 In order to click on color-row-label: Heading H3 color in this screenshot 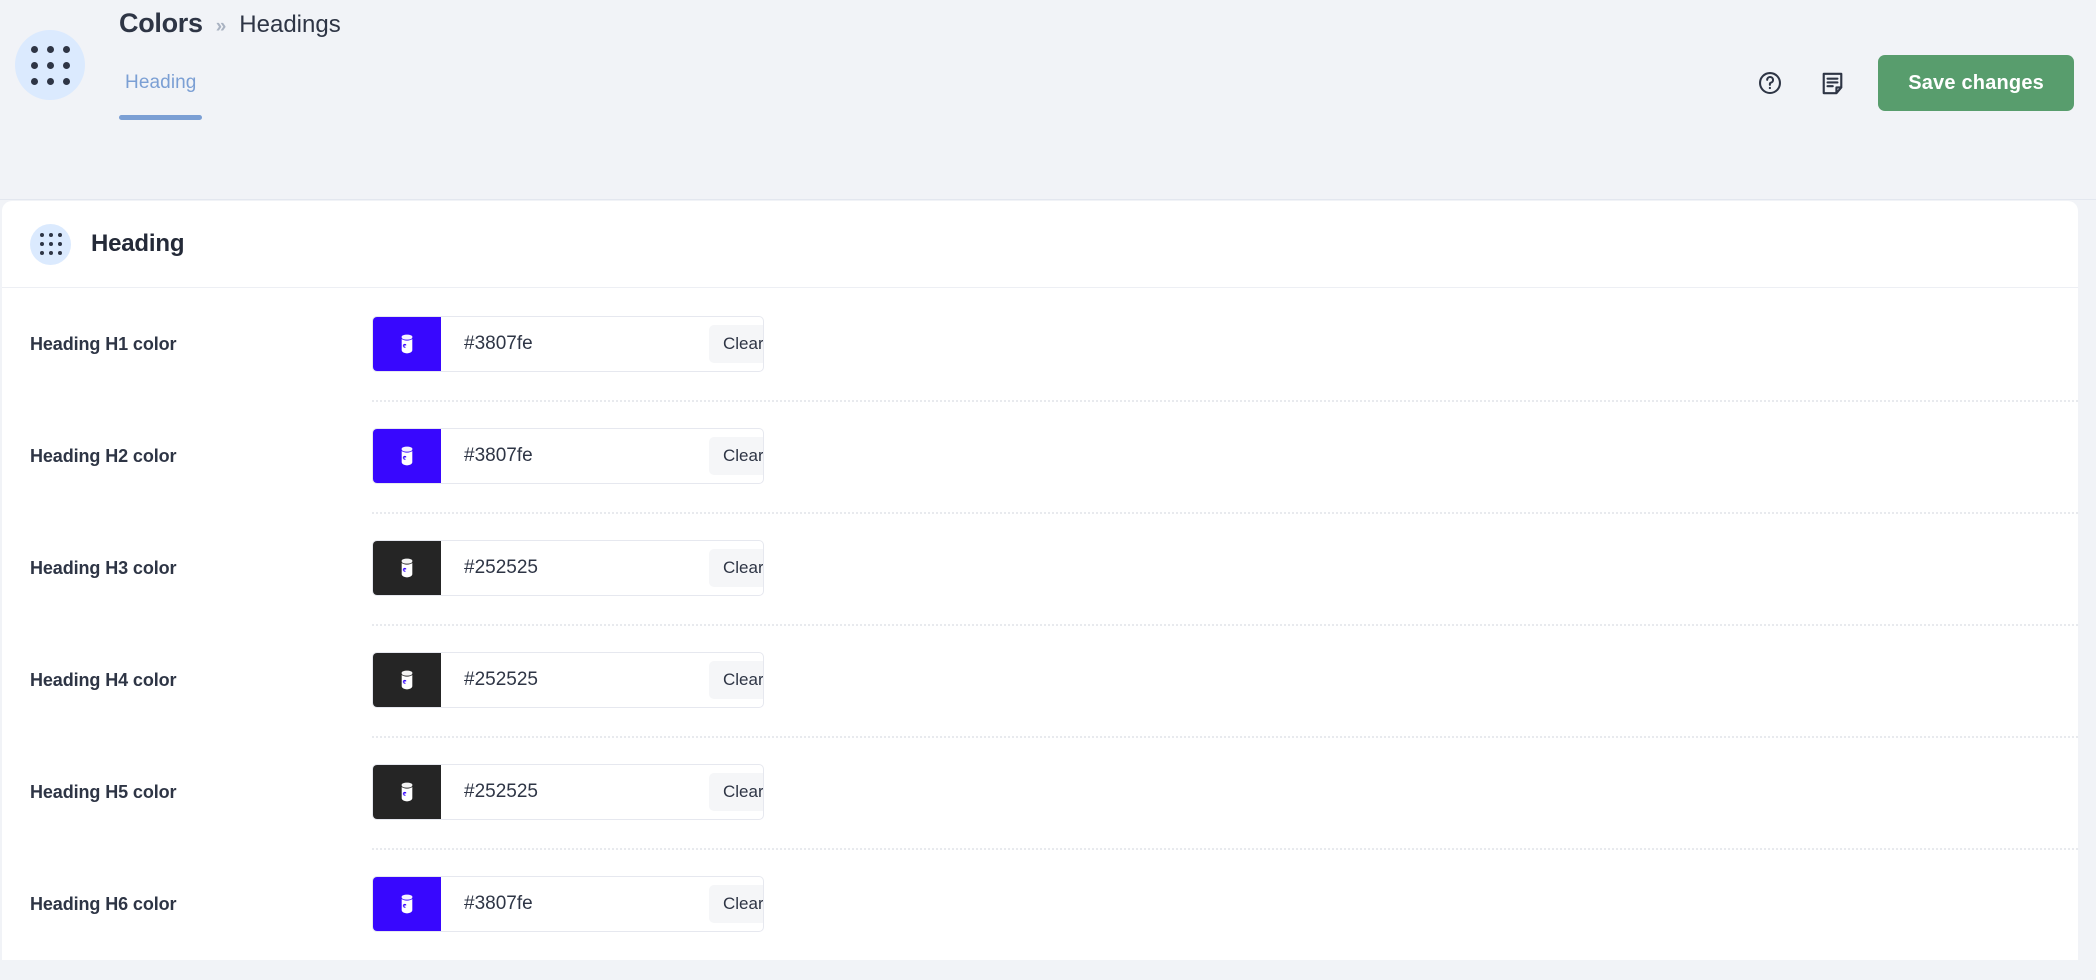, I will do `click(103, 567)`.